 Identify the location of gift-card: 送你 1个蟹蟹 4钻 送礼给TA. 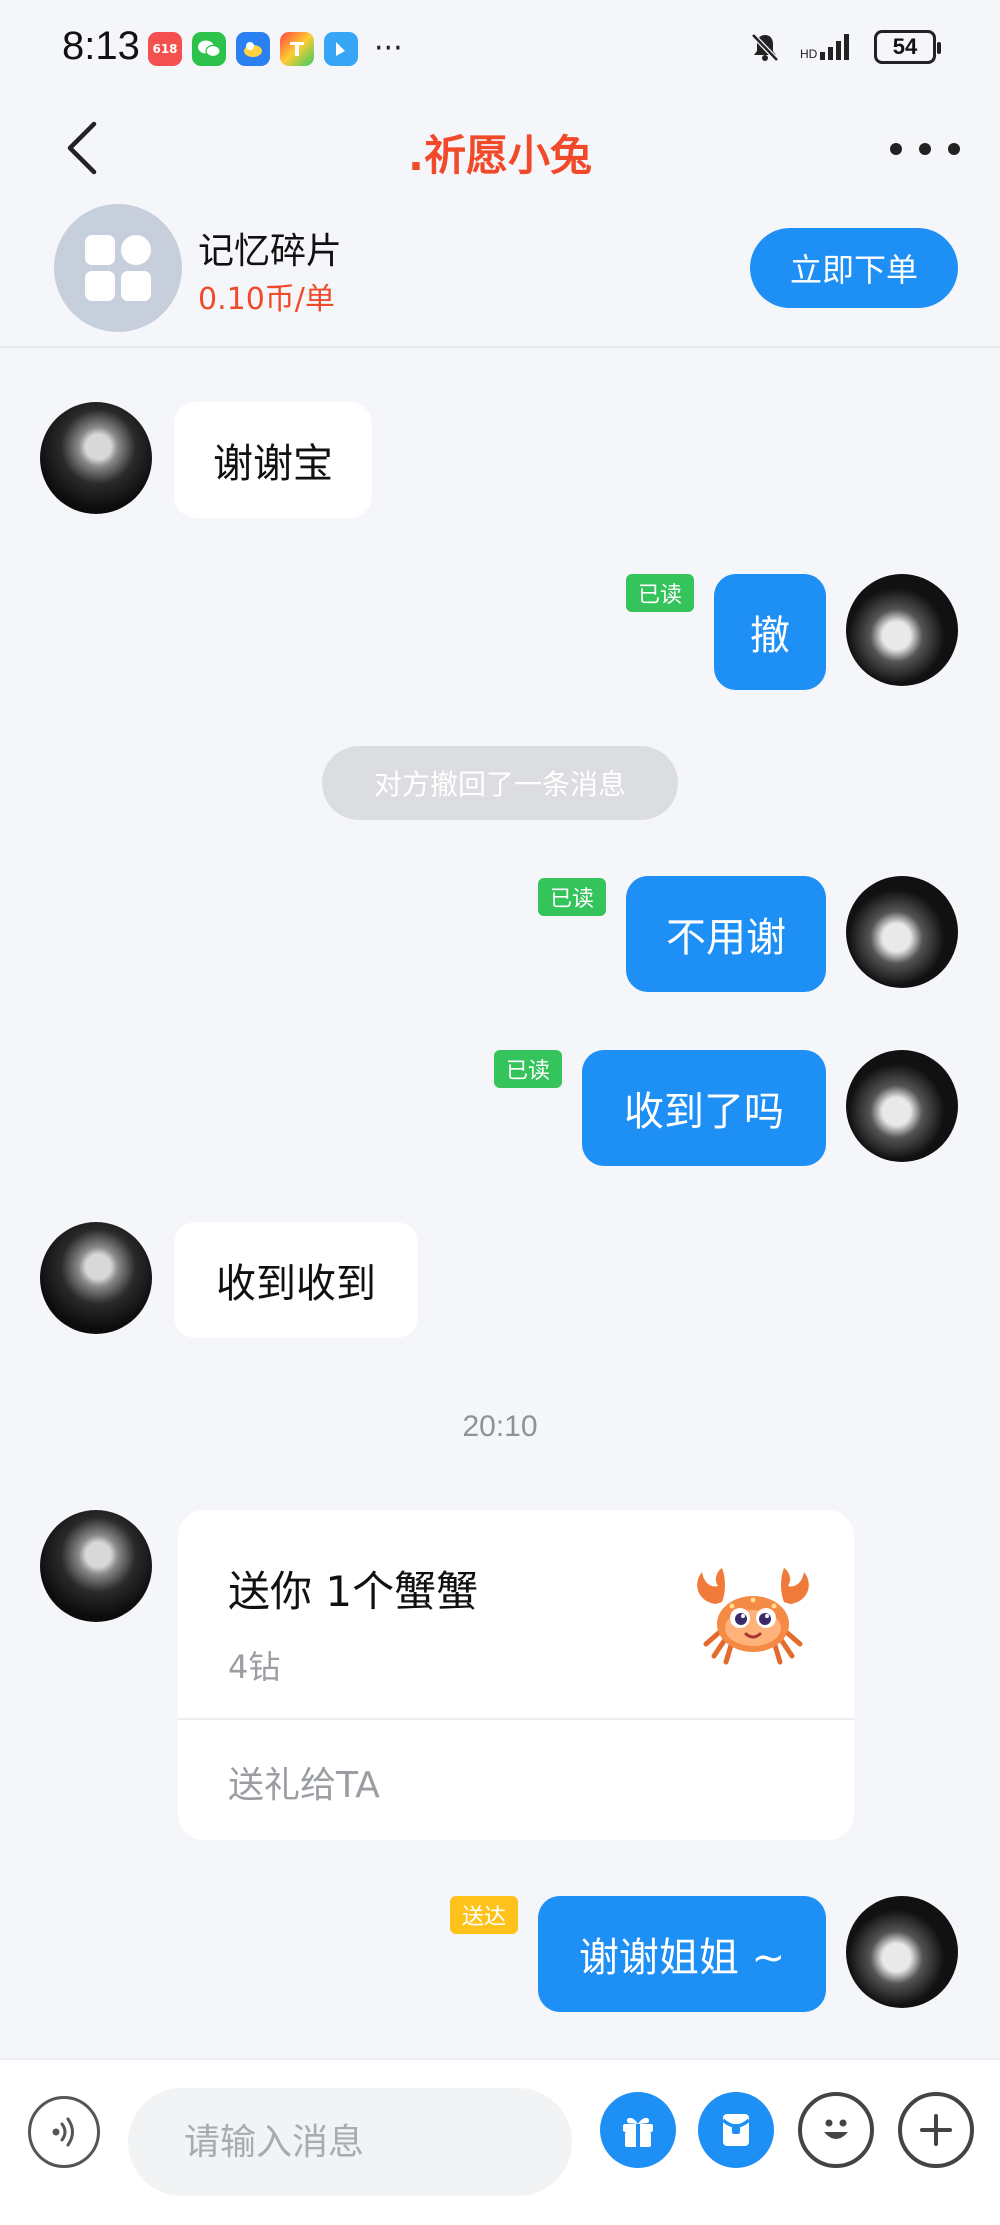
(516, 1675).